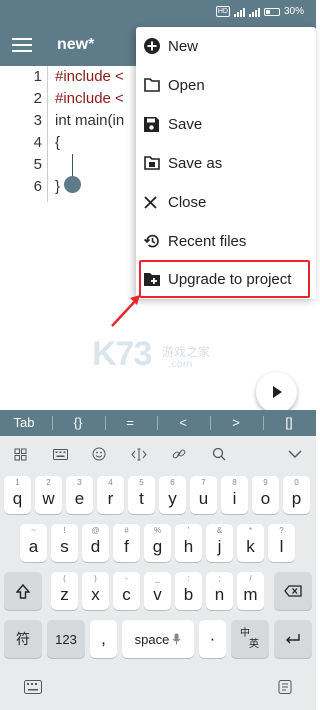 The image size is (320, 710). What do you see at coordinates (250, 578) in the screenshot?
I see `key-hint: /` at bounding box center [250, 578].